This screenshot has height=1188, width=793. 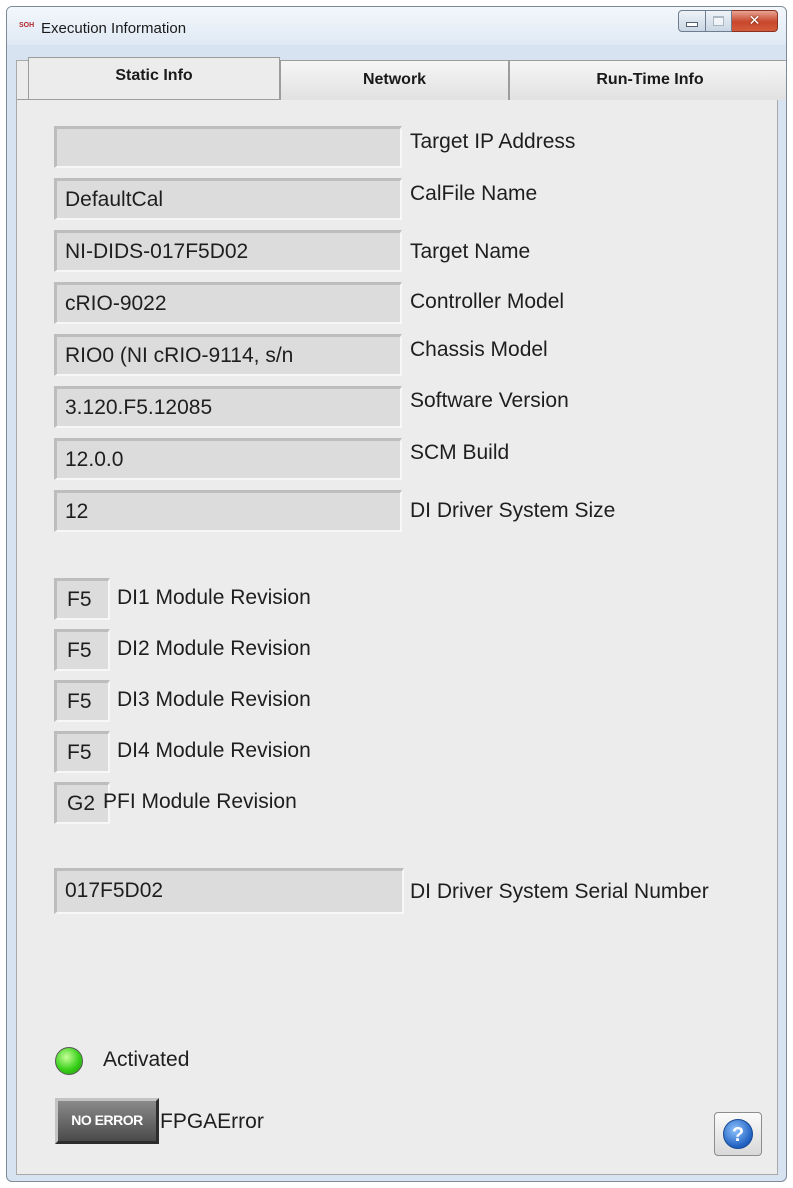 I want to click on software-version-field: 3.120.F5.12085, so click(x=228, y=407).